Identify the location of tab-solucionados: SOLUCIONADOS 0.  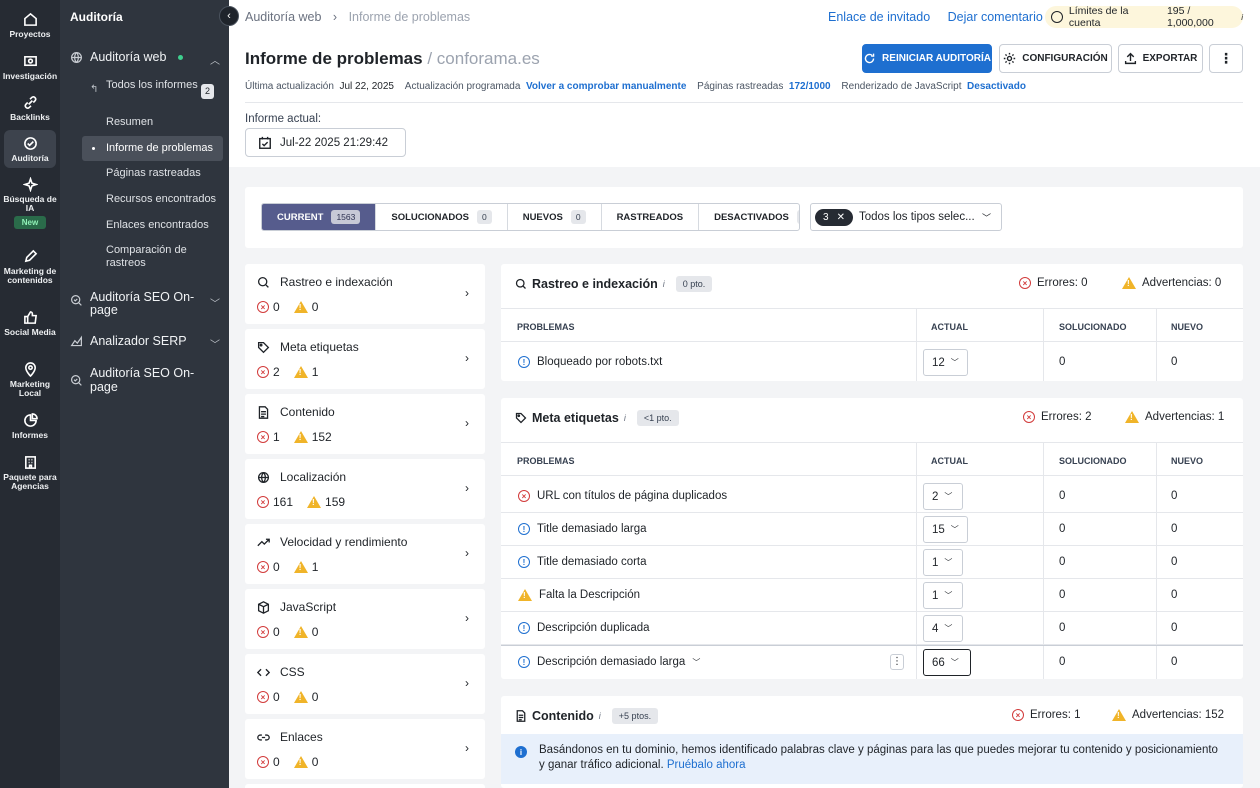
(442, 217).